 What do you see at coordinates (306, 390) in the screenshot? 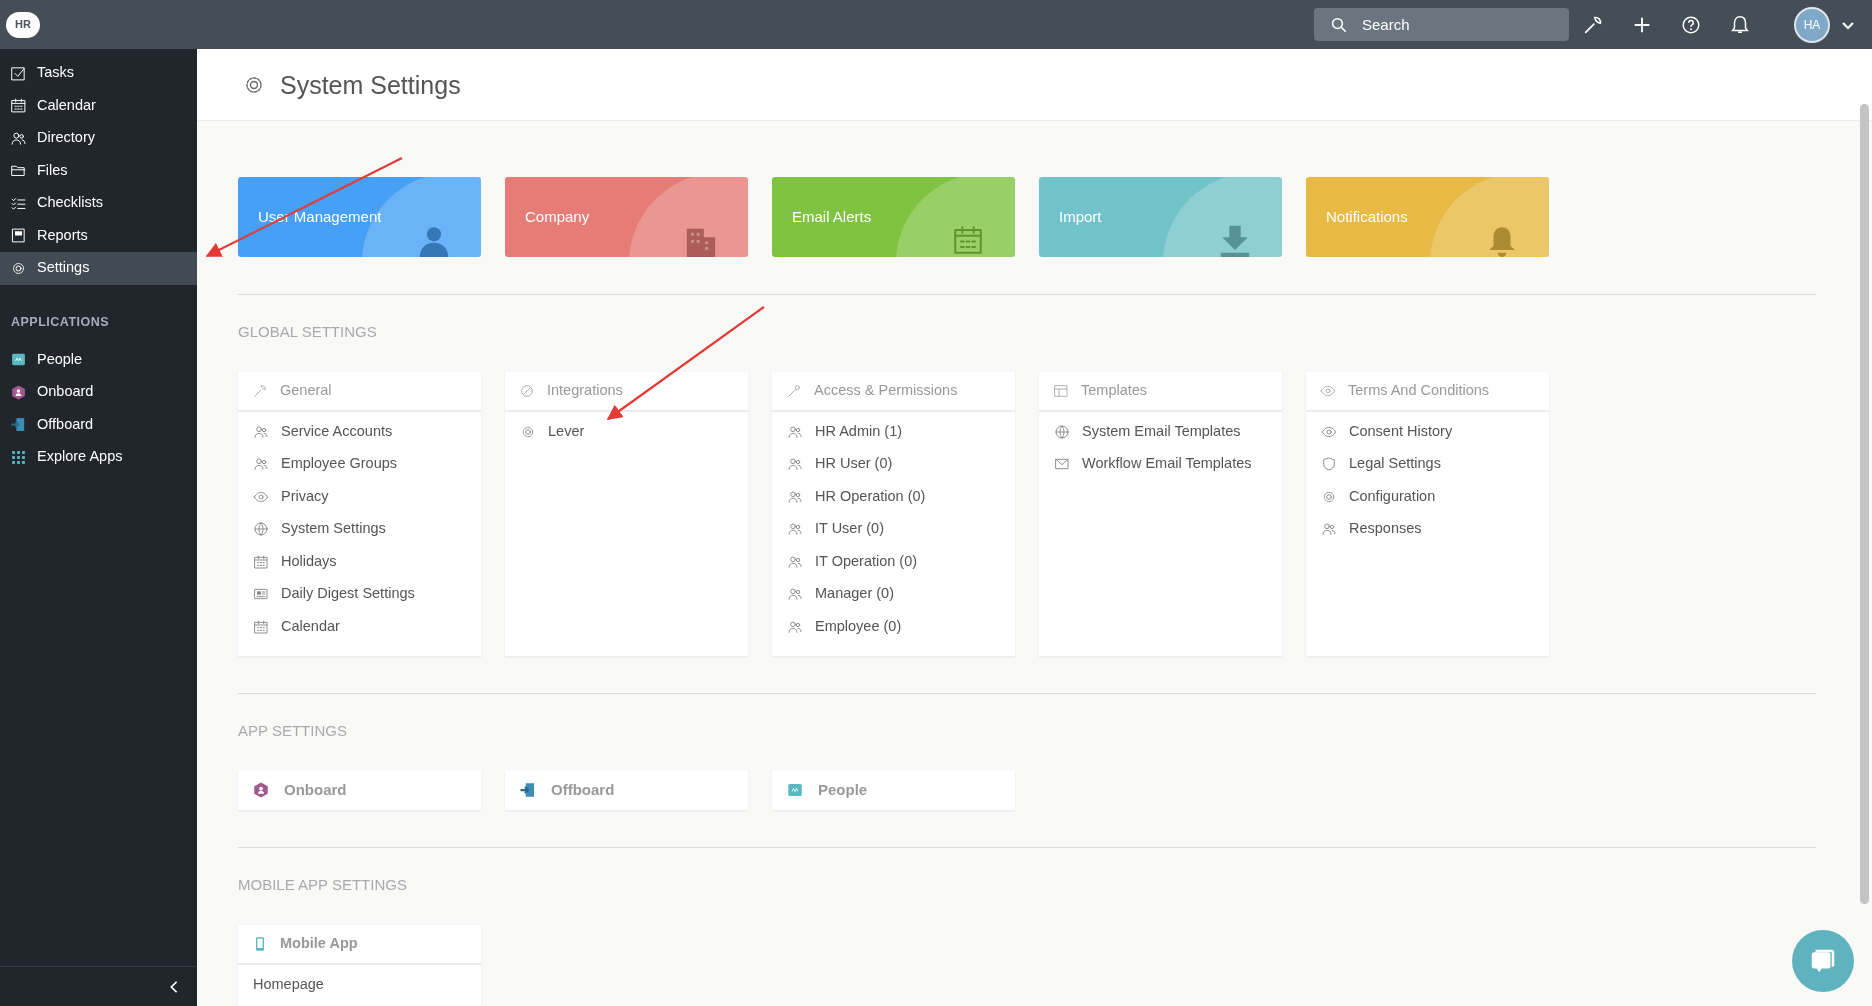
I see `card-title: General` at bounding box center [306, 390].